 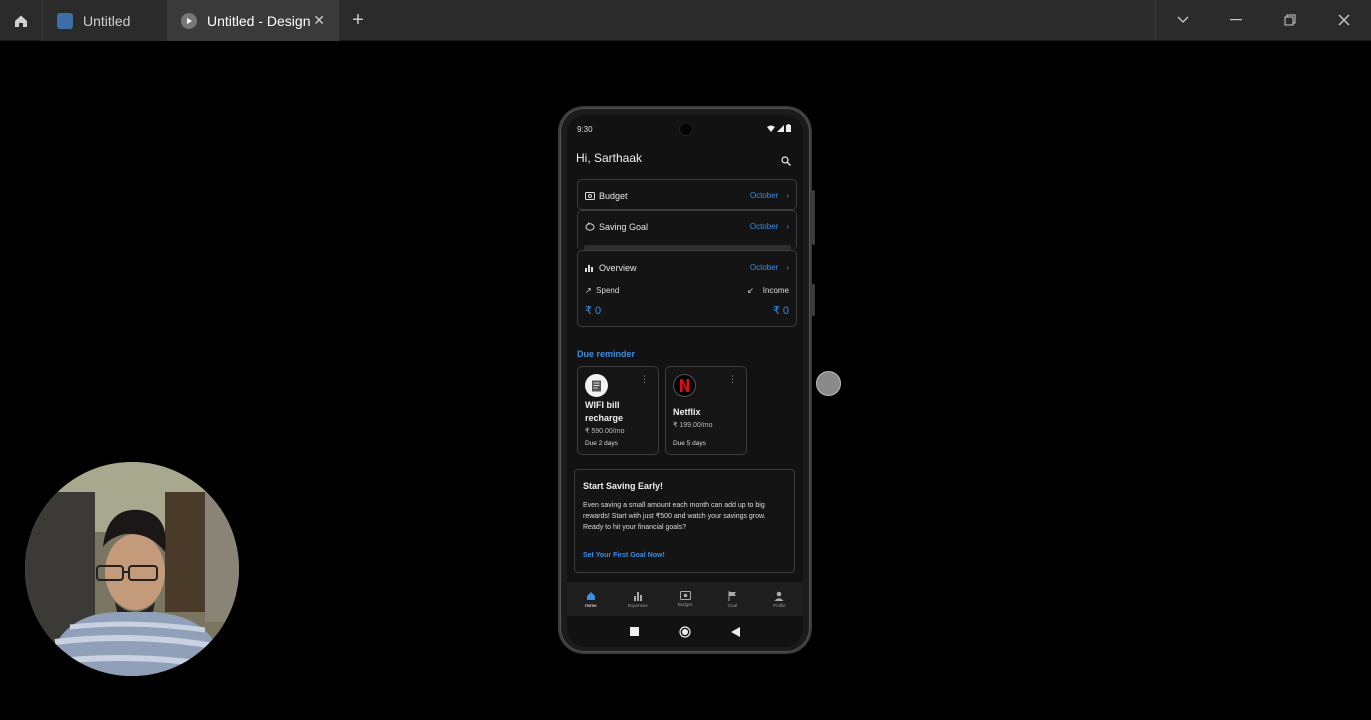 I want to click on tab-label: Untitled, so click(x=107, y=20).